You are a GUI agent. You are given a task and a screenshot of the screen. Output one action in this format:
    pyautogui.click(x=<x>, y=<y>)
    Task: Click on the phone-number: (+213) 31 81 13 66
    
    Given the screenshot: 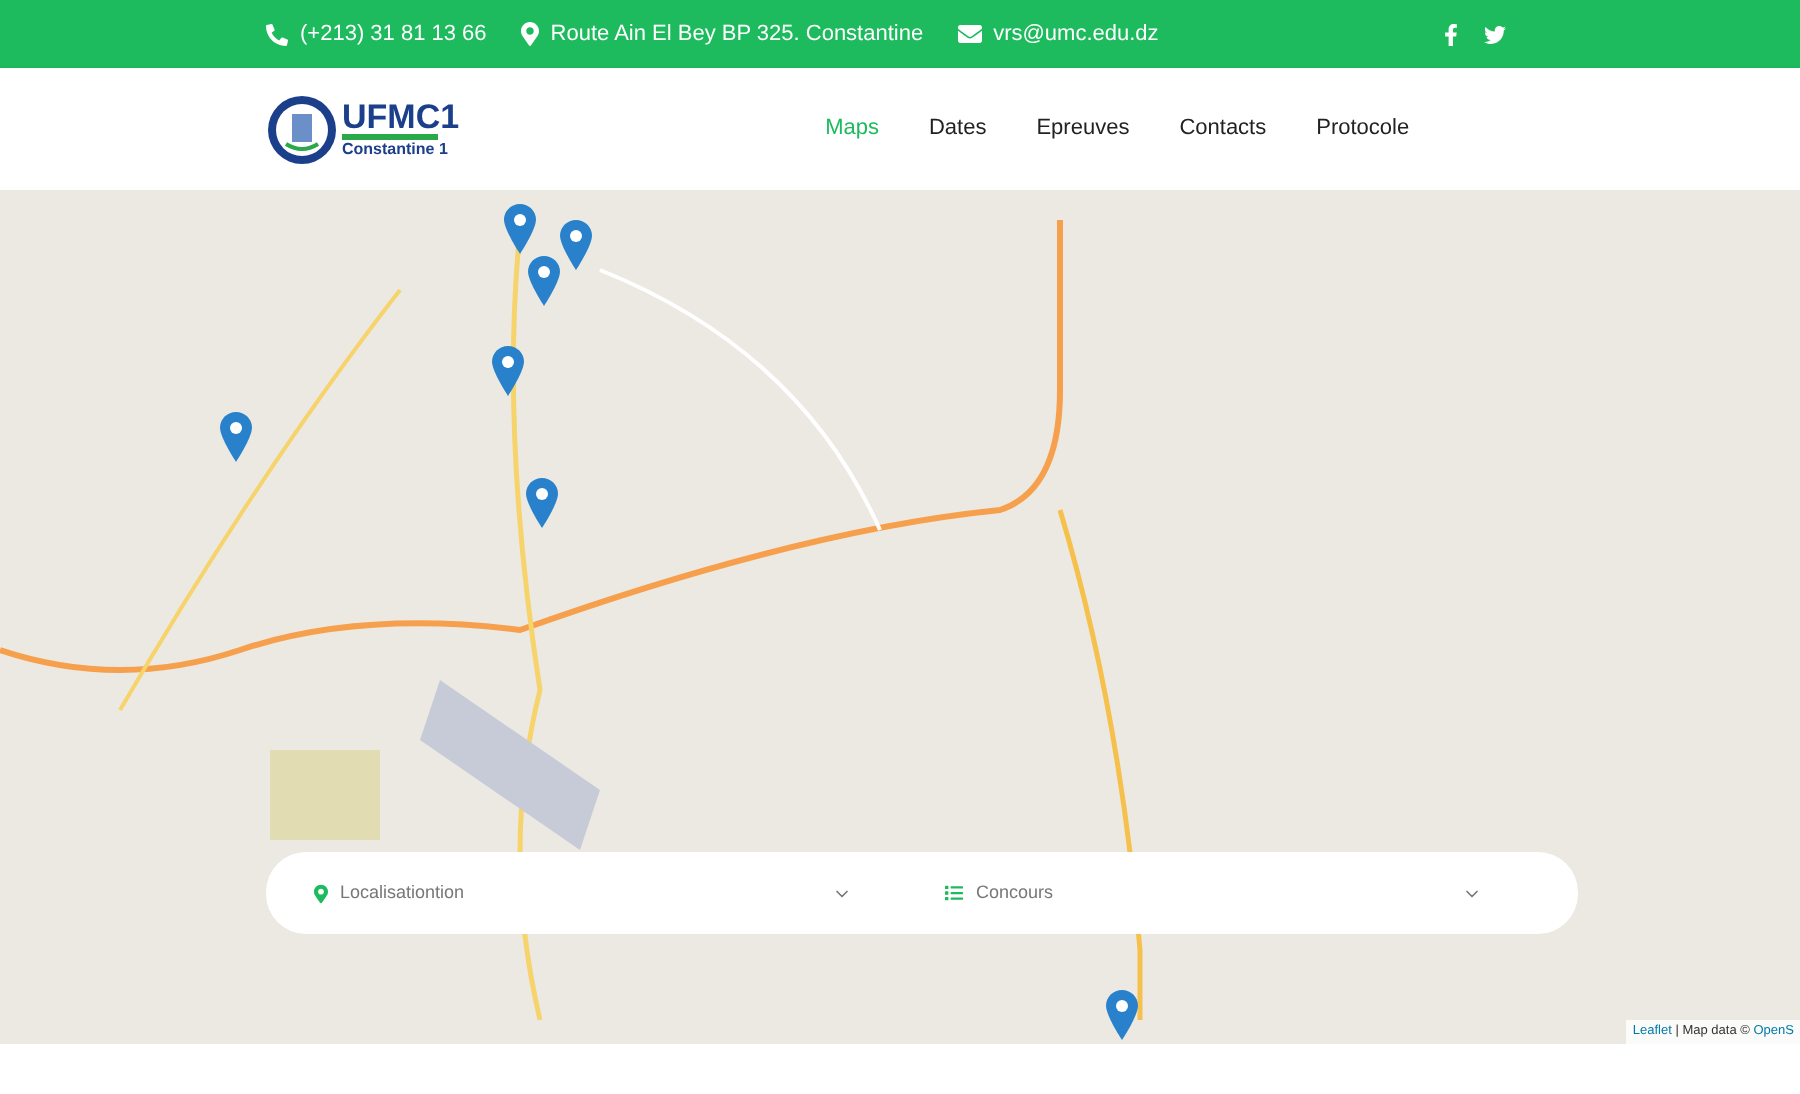 What is the action you would take?
    pyautogui.click(x=393, y=34)
    